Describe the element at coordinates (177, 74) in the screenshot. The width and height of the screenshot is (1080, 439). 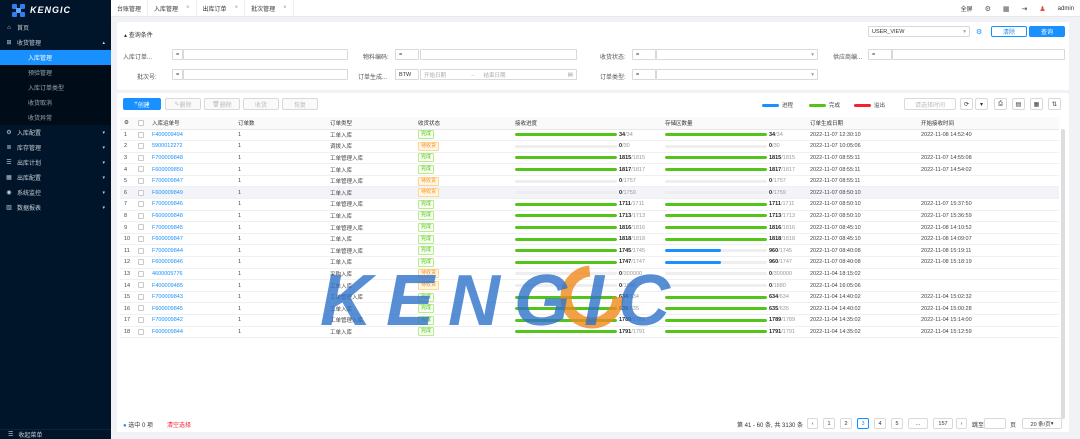
I see `batch-op: =` at that location.